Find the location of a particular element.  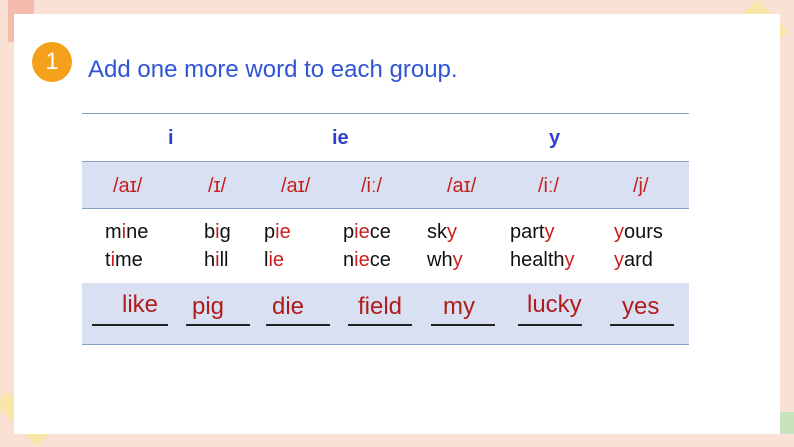

instruction-text: Add one more word to each group. is located at coordinates (273, 69).